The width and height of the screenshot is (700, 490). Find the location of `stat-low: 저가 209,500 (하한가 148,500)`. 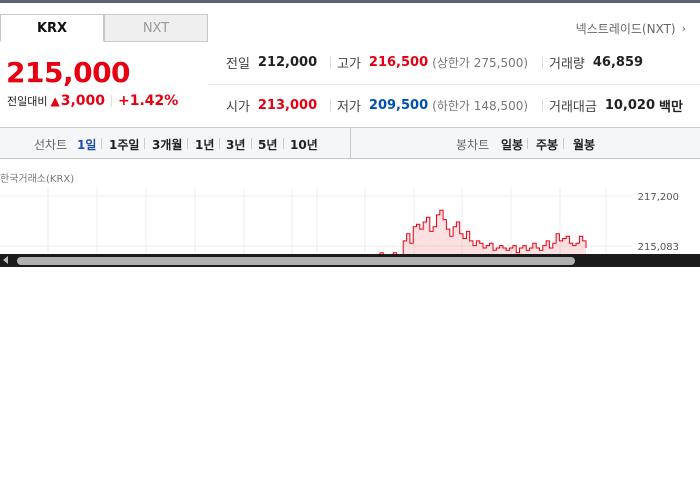

stat-low: 저가 209,500 (하한가 148,500) is located at coordinates (432, 105).